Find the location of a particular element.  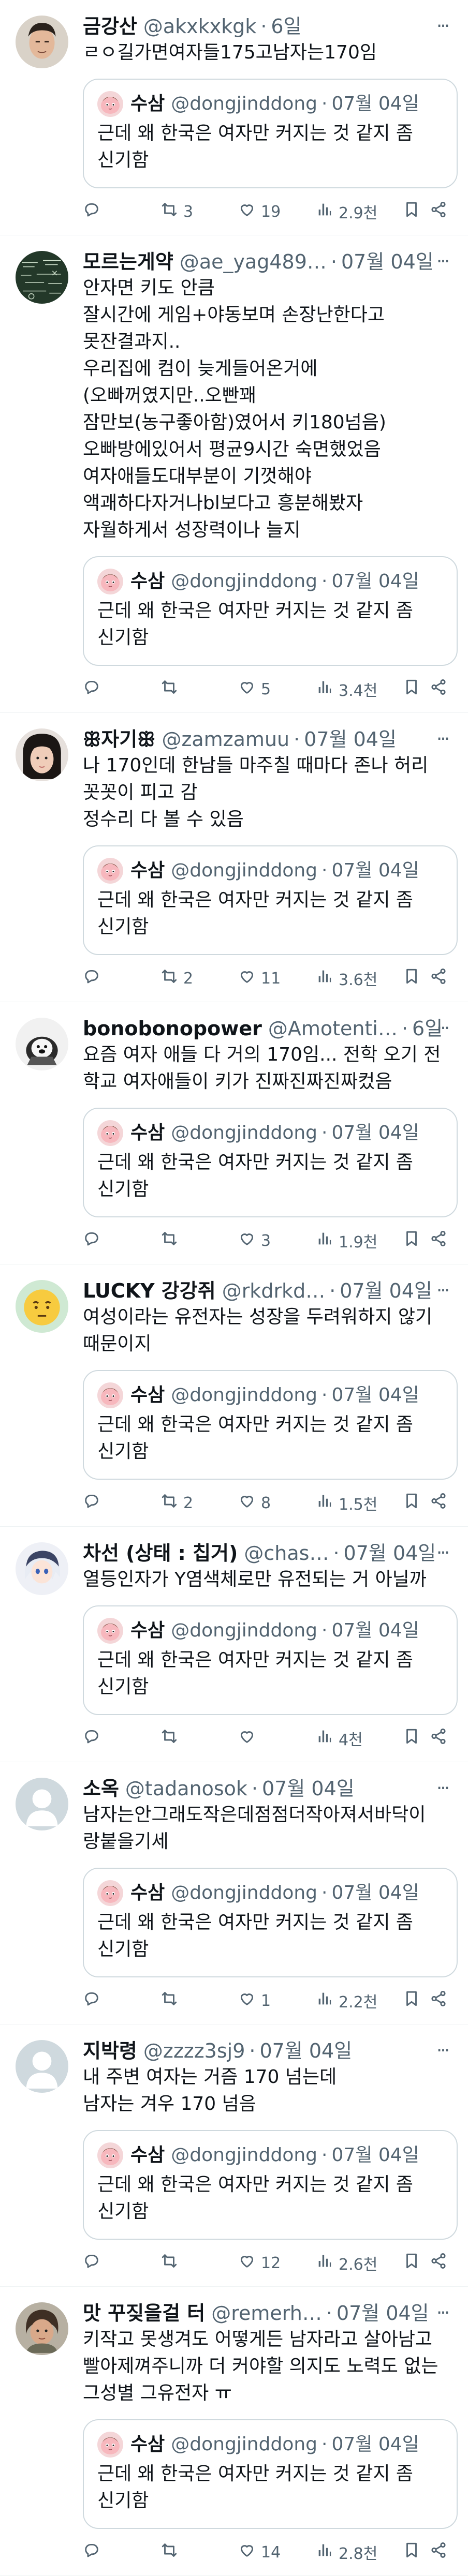

retweet-button: 3 is located at coordinates (199, 211).